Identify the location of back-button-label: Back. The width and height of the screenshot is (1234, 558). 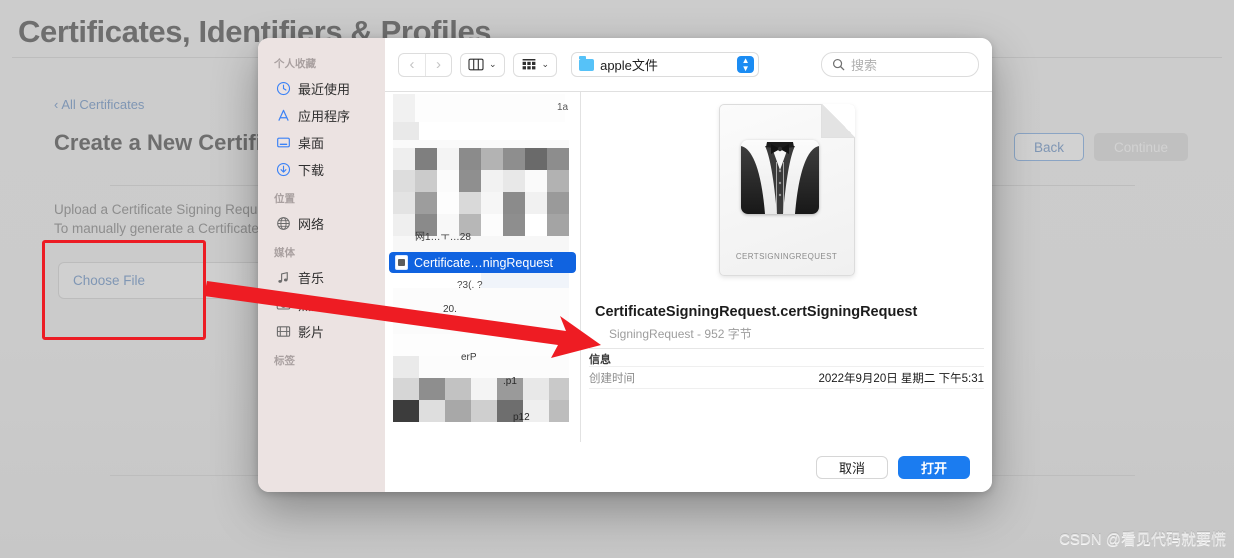
(1048, 147).